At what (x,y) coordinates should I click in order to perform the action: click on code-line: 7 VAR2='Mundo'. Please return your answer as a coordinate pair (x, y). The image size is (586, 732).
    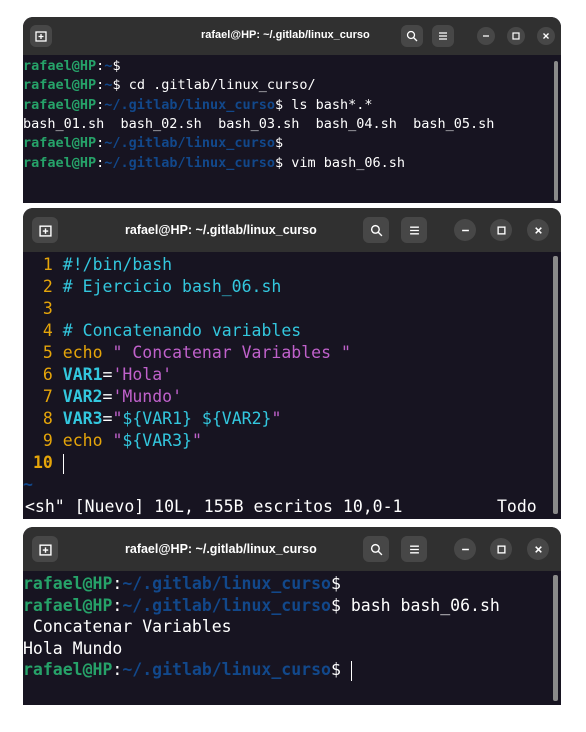
    Looking at the image, I should click on (102, 397).